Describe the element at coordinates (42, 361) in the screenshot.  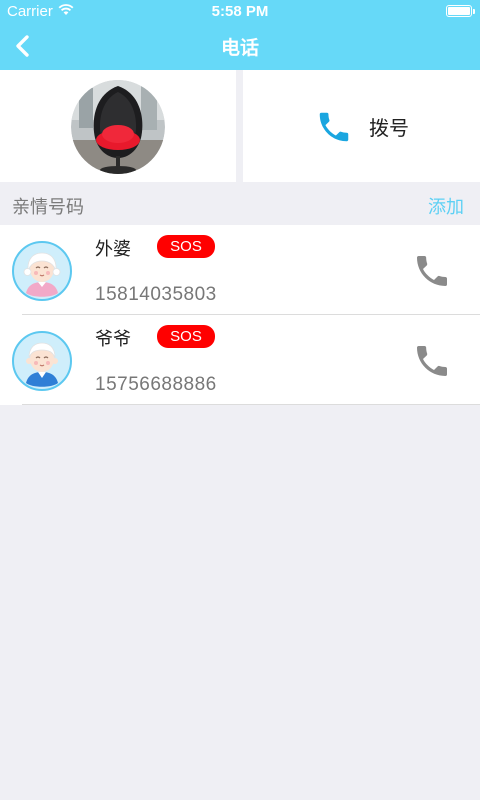
I see `grandpa-avatar` at that location.